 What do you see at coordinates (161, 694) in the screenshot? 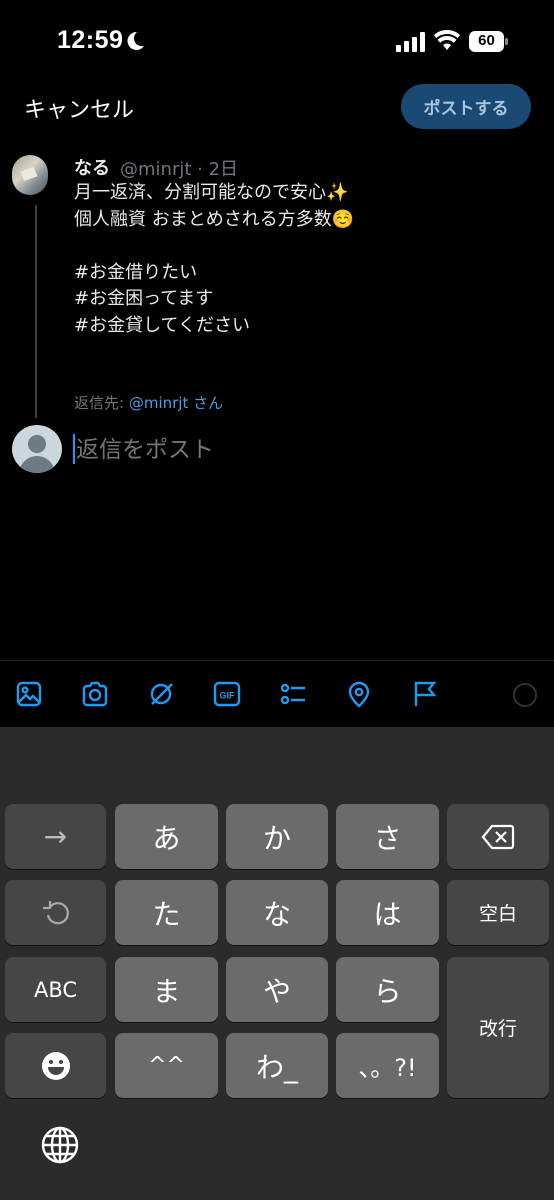
I see `grok-icon` at bounding box center [161, 694].